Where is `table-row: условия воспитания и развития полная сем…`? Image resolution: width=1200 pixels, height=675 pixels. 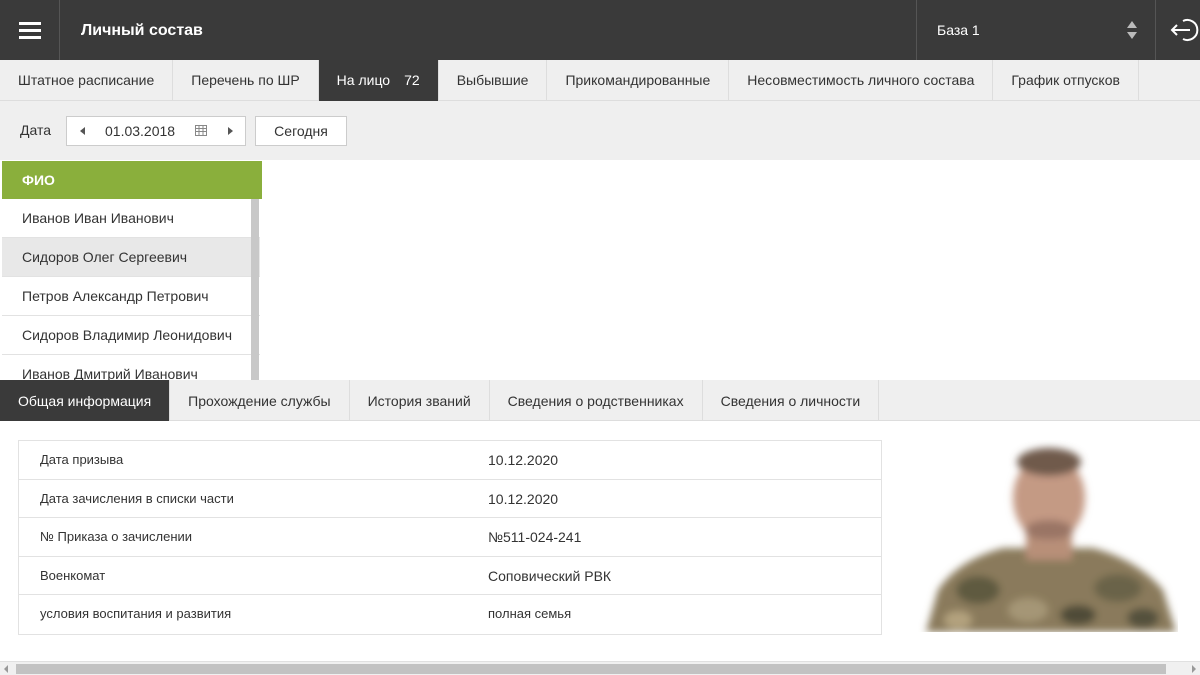 table-row: условия воспитания и развития полная сем… is located at coordinates (450, 614).